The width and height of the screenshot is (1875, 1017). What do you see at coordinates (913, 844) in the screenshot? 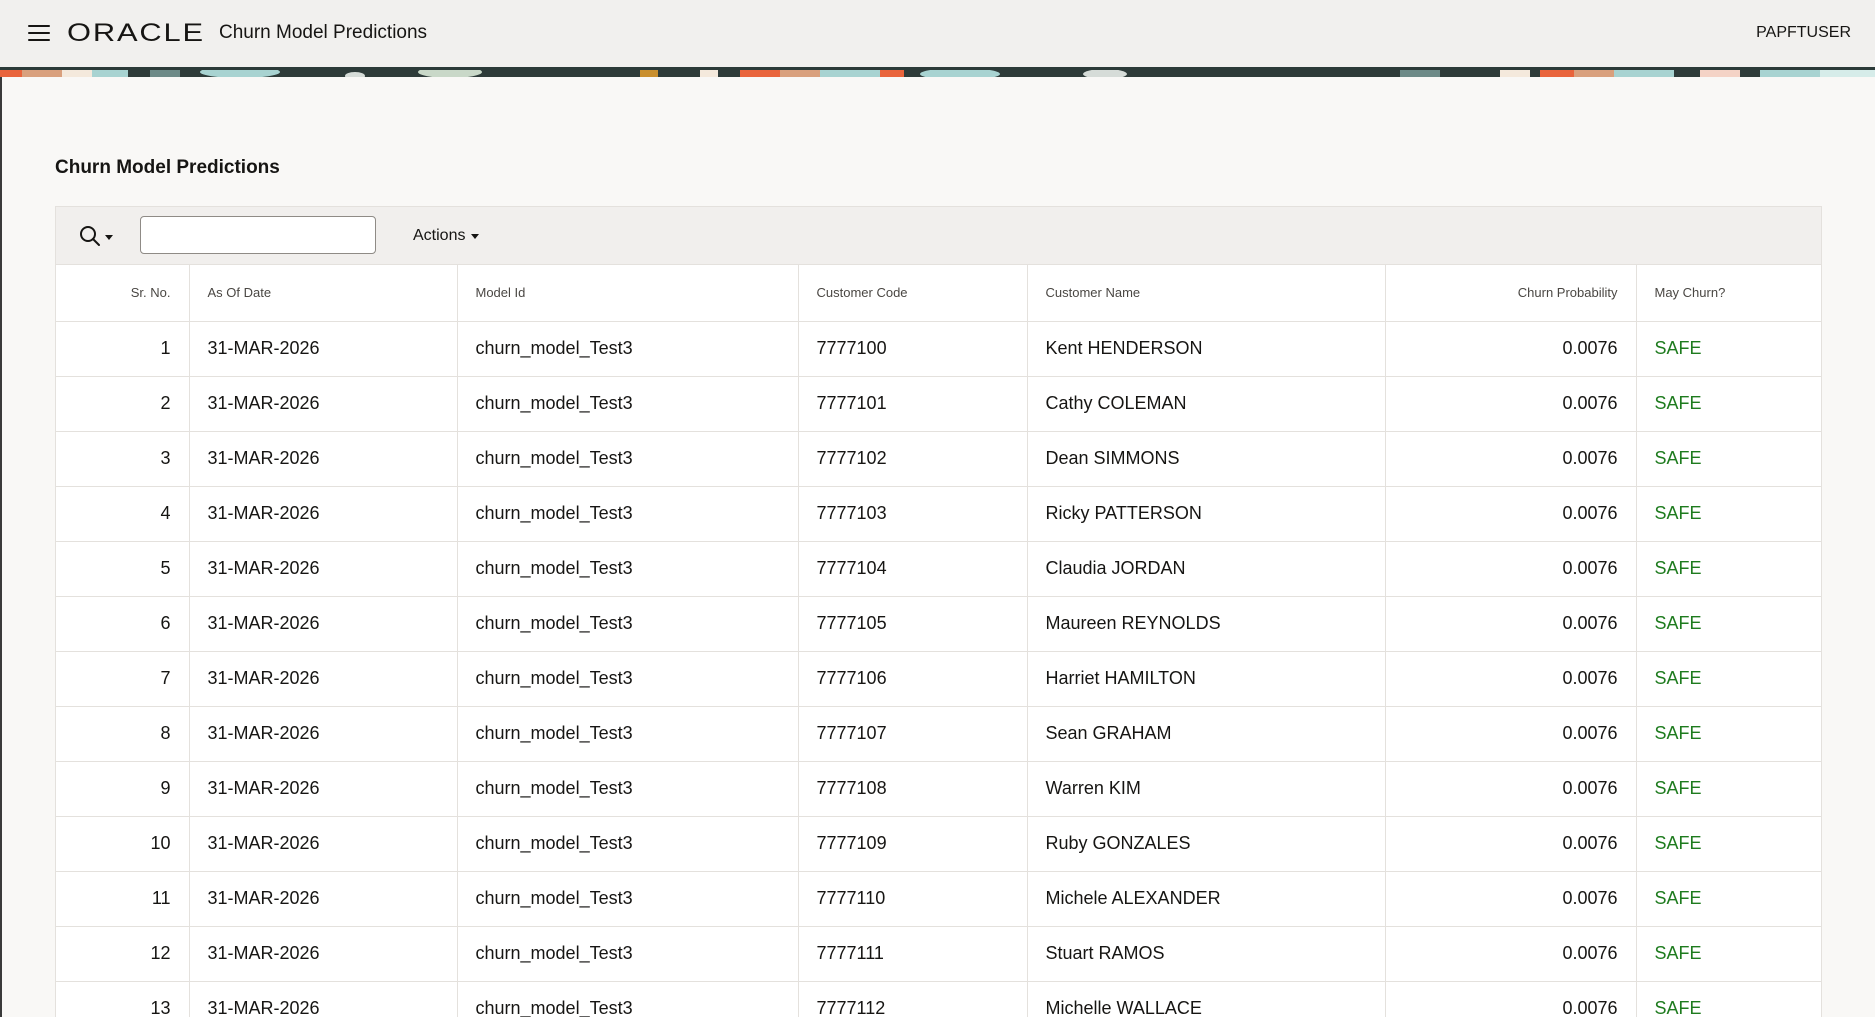
I see `customer-code-cell: 7777109` at bounding box center [913, 844].